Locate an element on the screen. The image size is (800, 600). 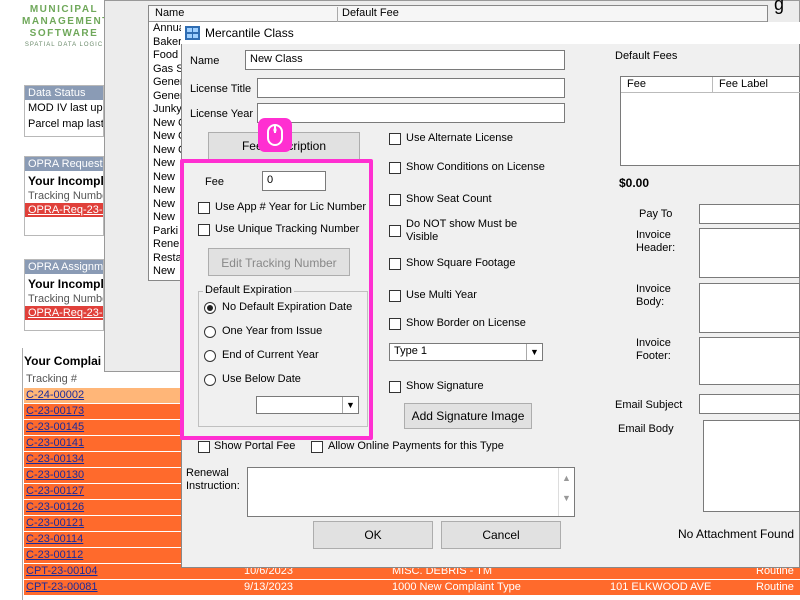
do-not-show-must-be-visible-checkbox is located at coordinates (395, 231).